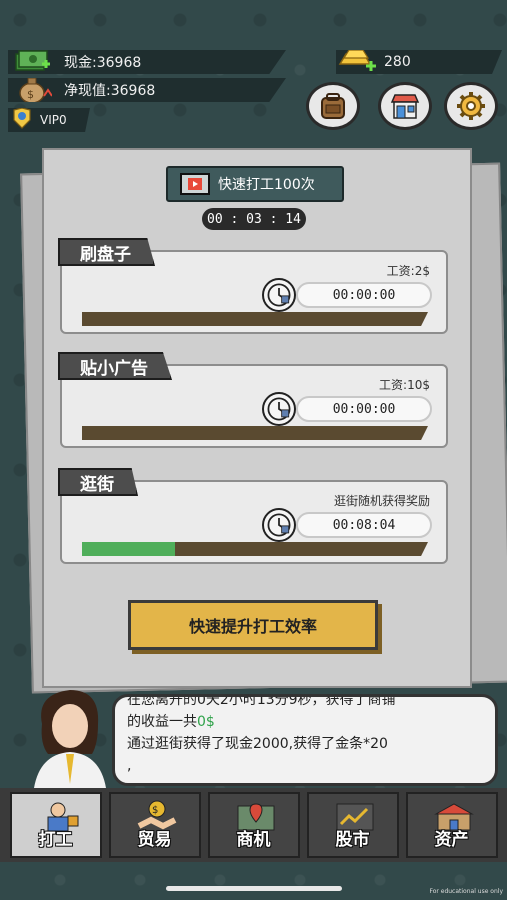 Image resolution: width=507 pixels, height=900 pixels. What do you see at coordinates (352, 840) in the screenshot?
I see `nav-label: 股市` at bounding box center [352, 840].